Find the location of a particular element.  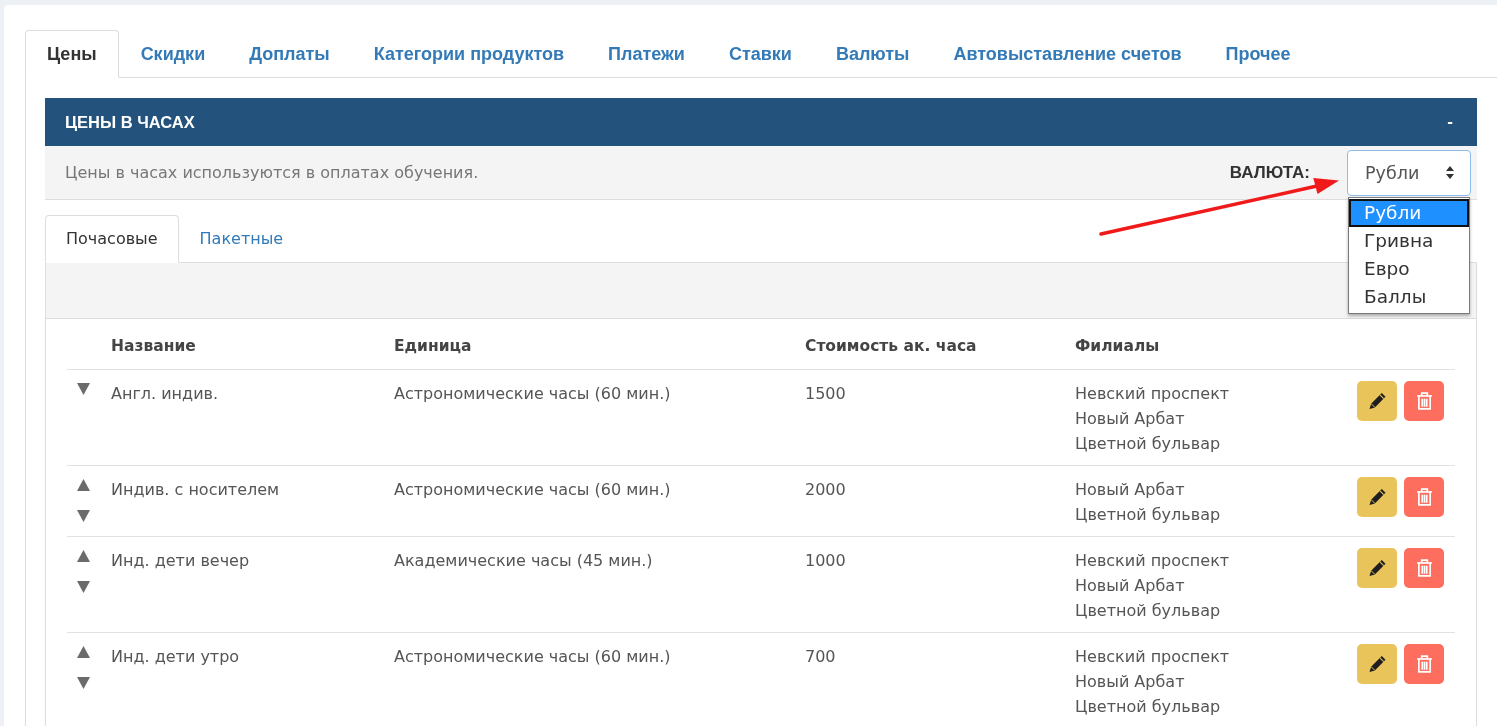

currency-option: Гривна is located at coordinates (1409, 240).